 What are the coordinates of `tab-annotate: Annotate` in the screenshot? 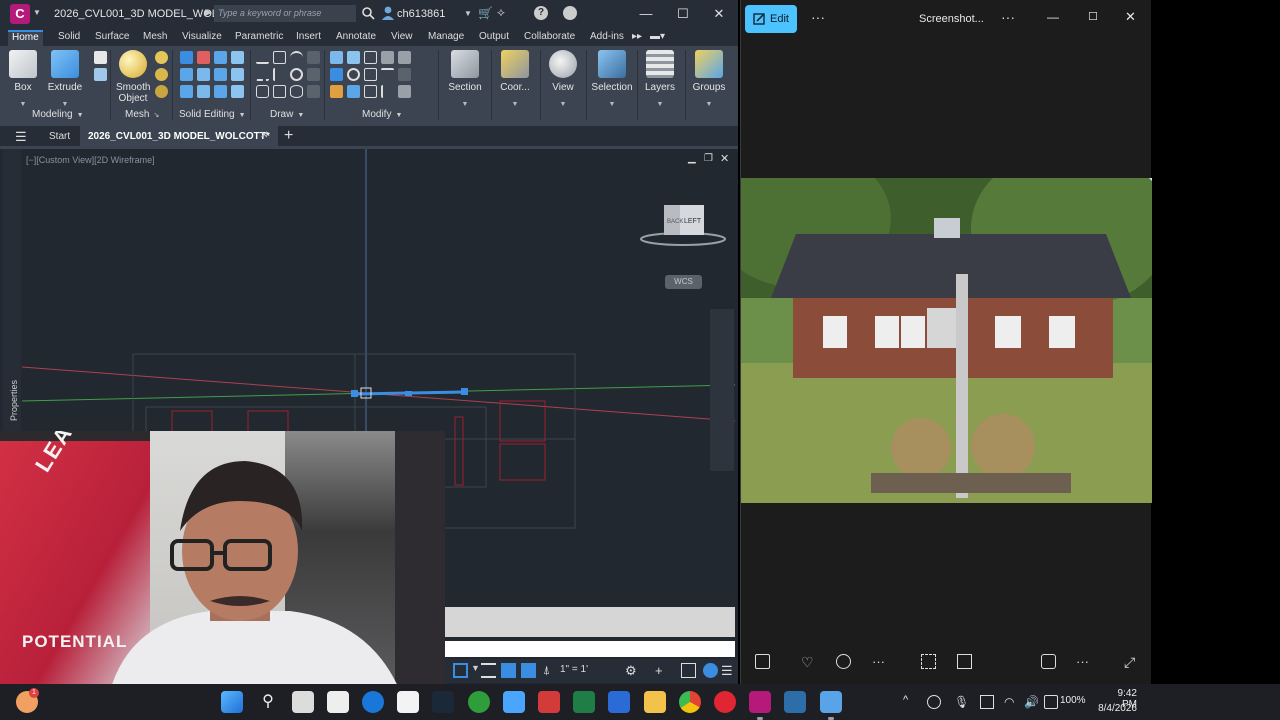 It's located at (356, 38).